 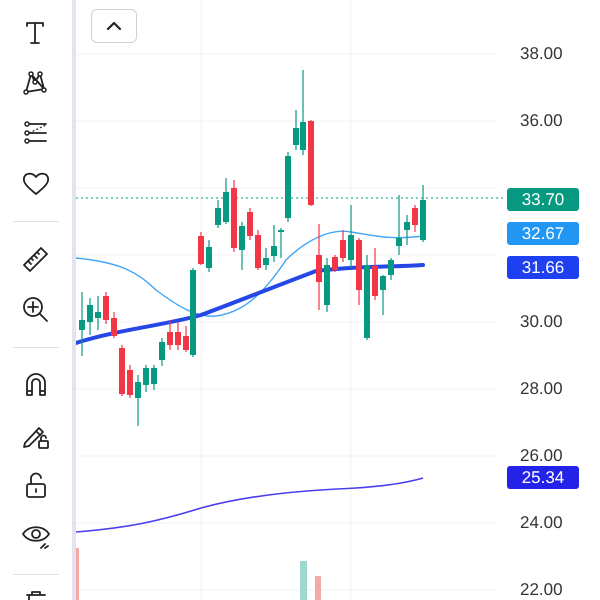 I want to click on price-axis-label: 36.00, so click(x=541, y=121).